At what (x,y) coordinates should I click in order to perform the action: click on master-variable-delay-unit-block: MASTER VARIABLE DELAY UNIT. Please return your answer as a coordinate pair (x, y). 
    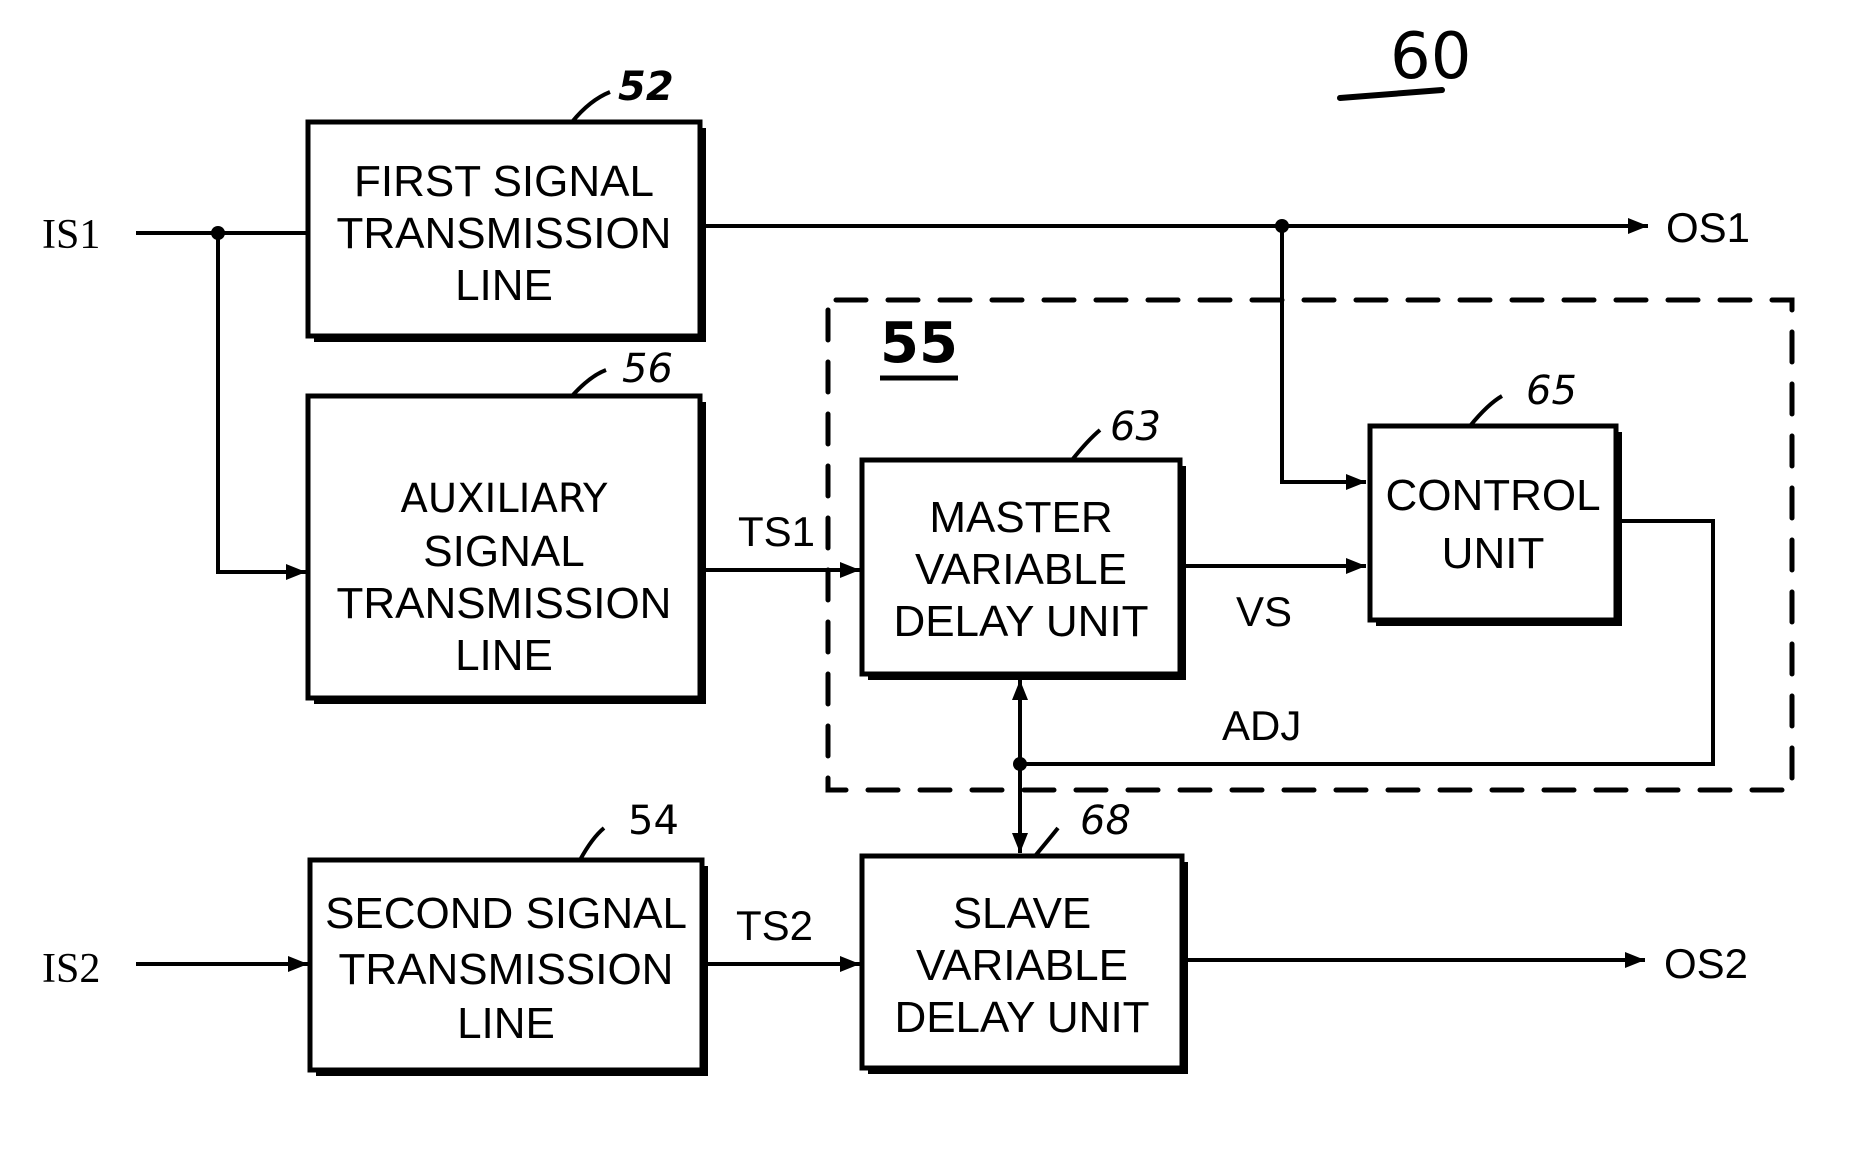
    Looking at the image, I should click on (1022, 568).